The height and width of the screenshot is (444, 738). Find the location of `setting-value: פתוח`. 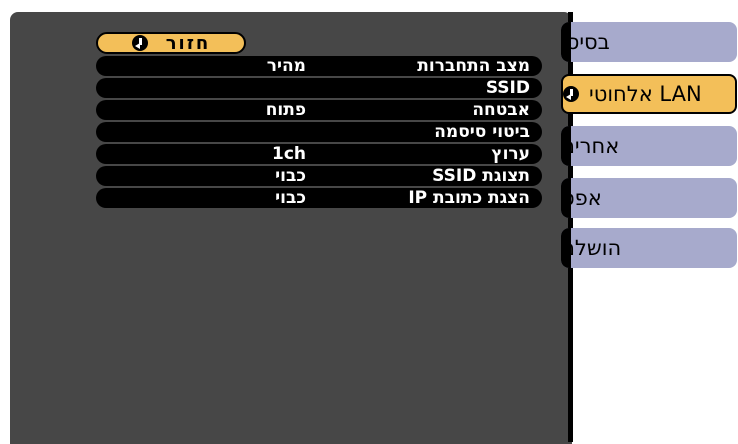

setting-value: פתוח is located at coordinates (285, 110).